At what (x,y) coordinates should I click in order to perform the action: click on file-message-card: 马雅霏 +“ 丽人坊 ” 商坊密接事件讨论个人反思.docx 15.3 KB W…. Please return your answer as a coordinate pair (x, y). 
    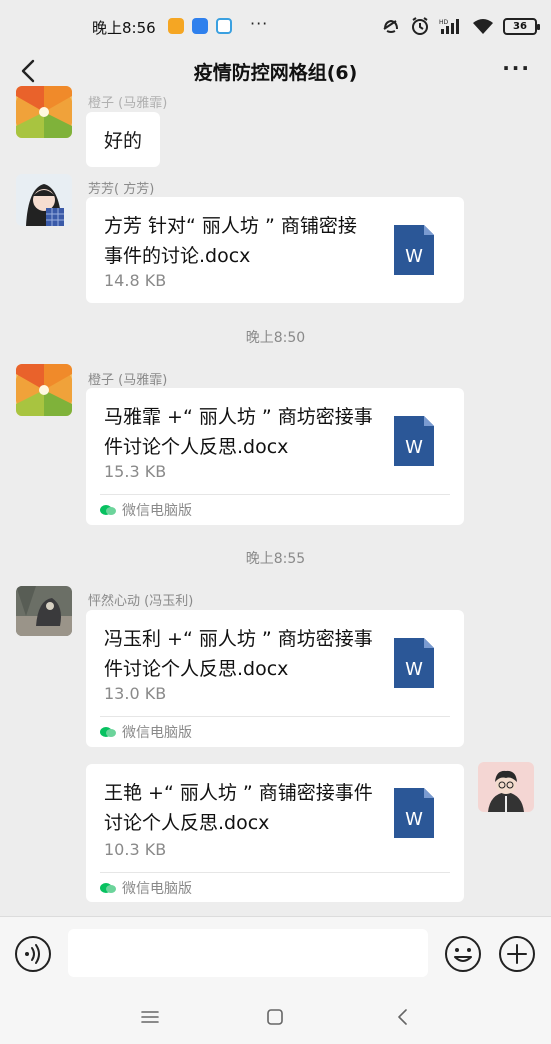
    Looking at the image, I should click on (275, 456).